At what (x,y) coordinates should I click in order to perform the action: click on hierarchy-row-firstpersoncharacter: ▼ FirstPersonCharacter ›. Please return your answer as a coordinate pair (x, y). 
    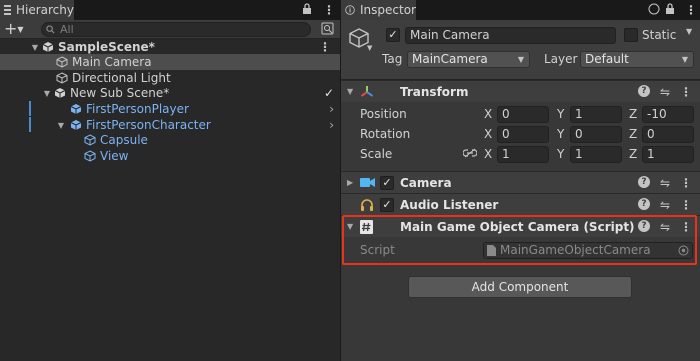
    Looking at the image, I should click on (170, 125).